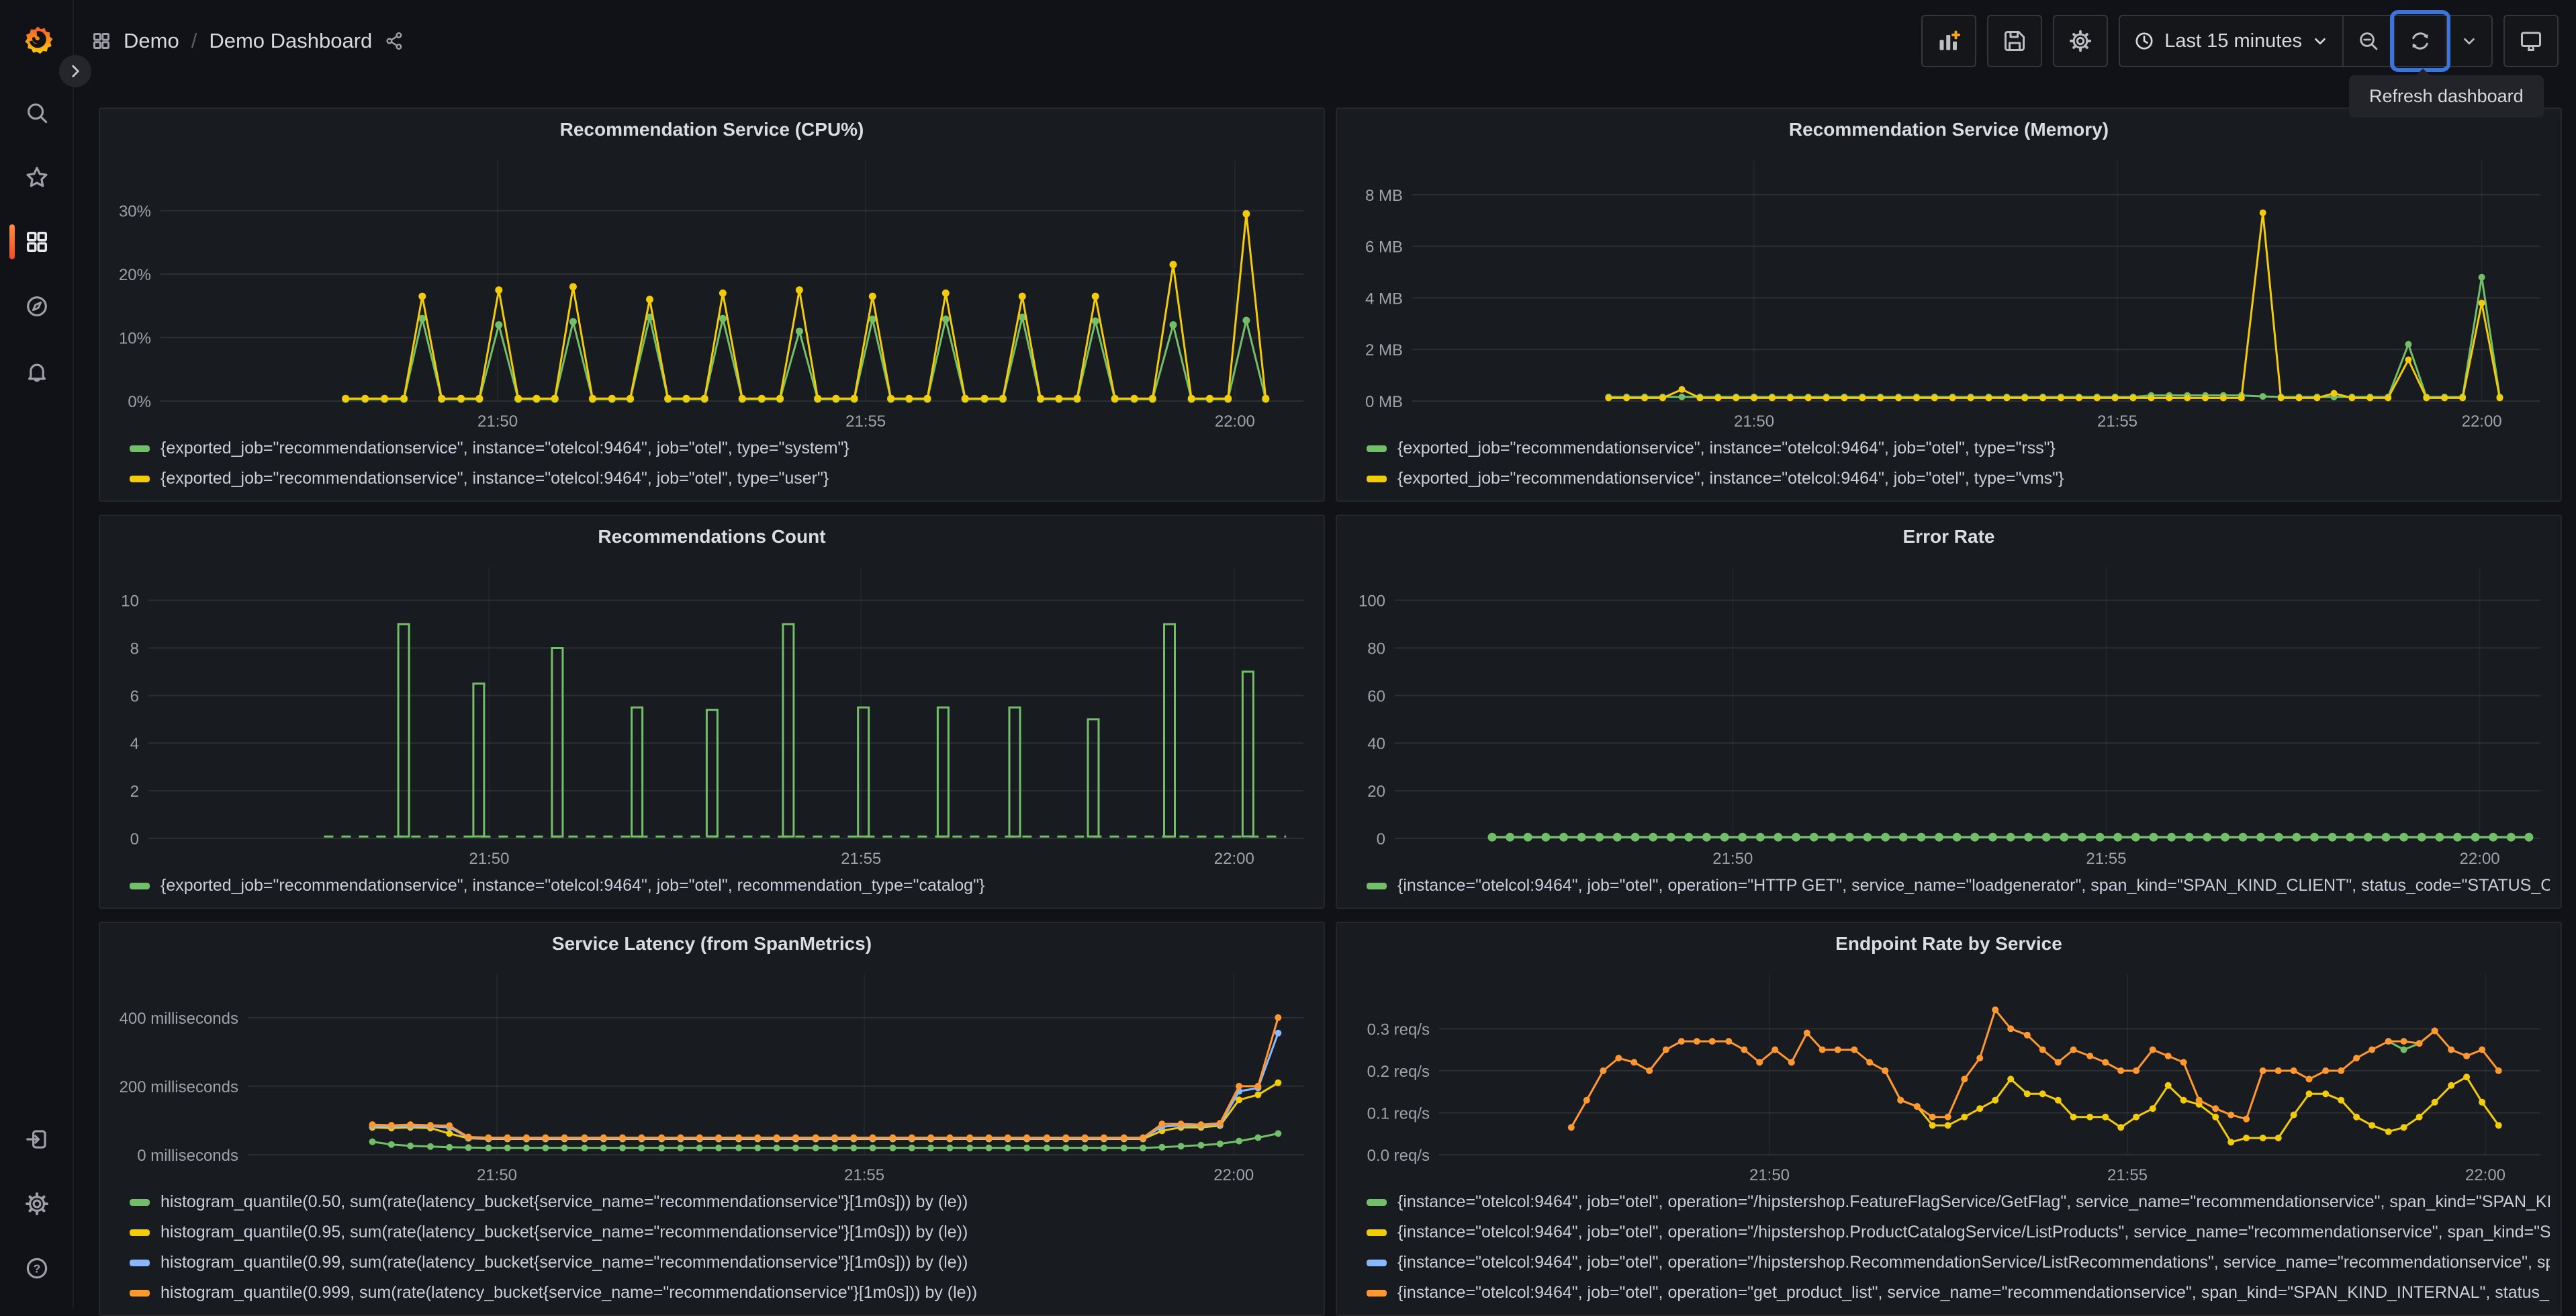  What do you see at coordinates (37, 371) in the screenshot?
I see `sidebar-item-alerting` at bounding box center [37, 371].